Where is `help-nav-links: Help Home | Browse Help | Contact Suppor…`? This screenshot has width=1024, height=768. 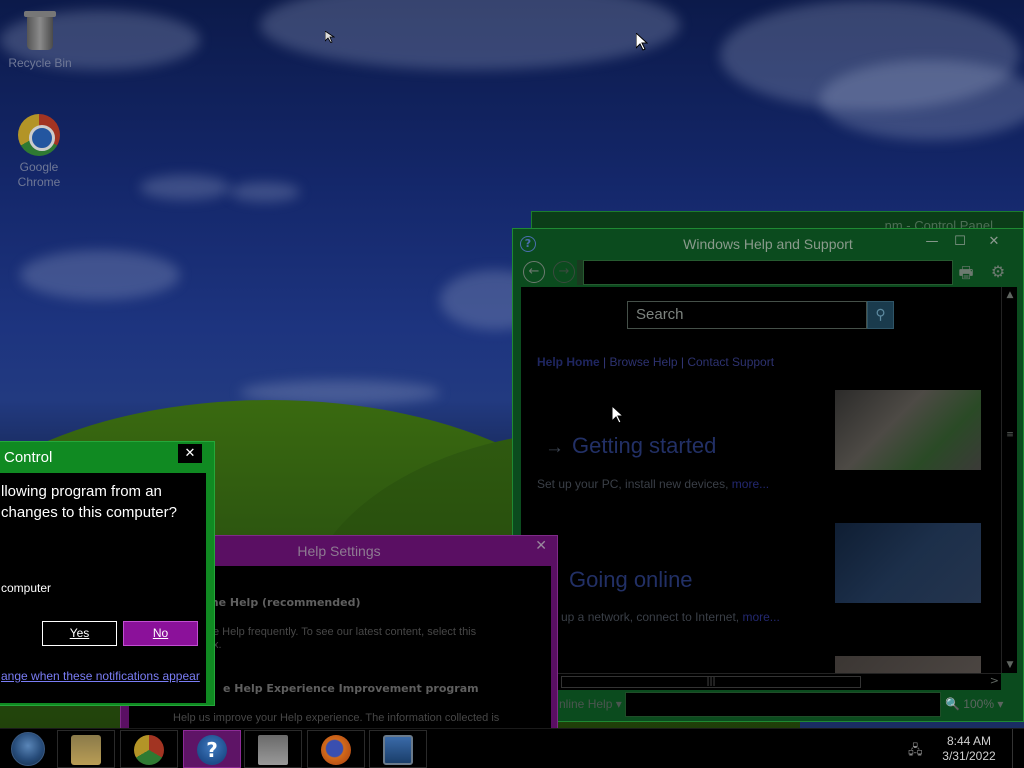 help-nav-links: Help Home | Browse Help | Contact Suppor… is located at coordinates (655, 362).